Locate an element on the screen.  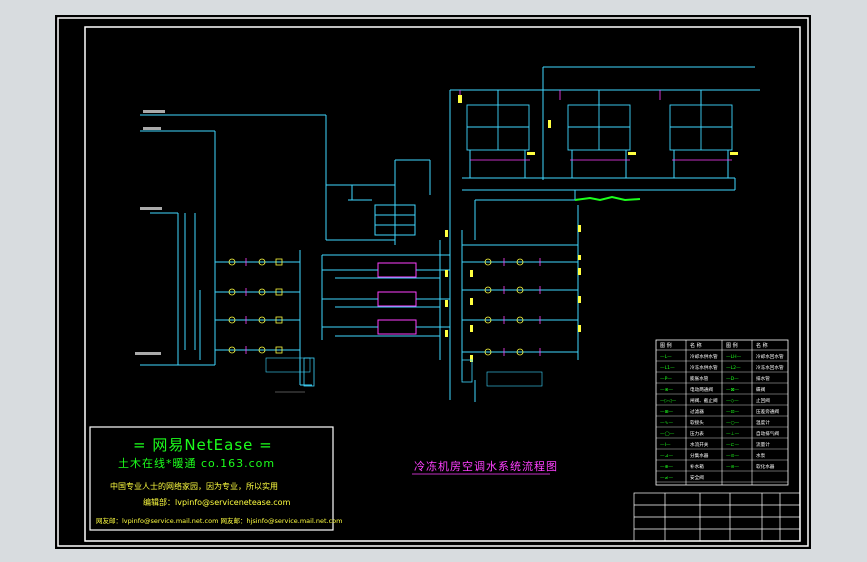
legend-label: 软化水器 is located at coordinates (765, 466).